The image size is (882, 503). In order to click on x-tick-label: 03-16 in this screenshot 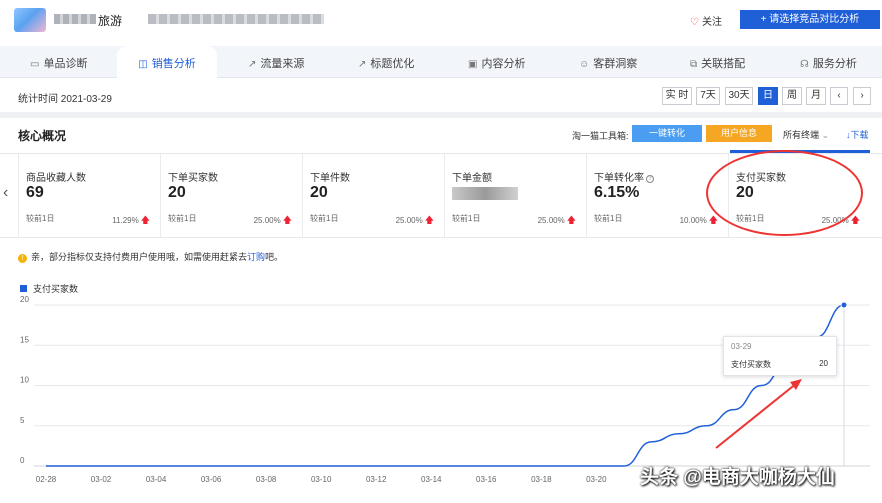, I will do `click(486, 479)`.